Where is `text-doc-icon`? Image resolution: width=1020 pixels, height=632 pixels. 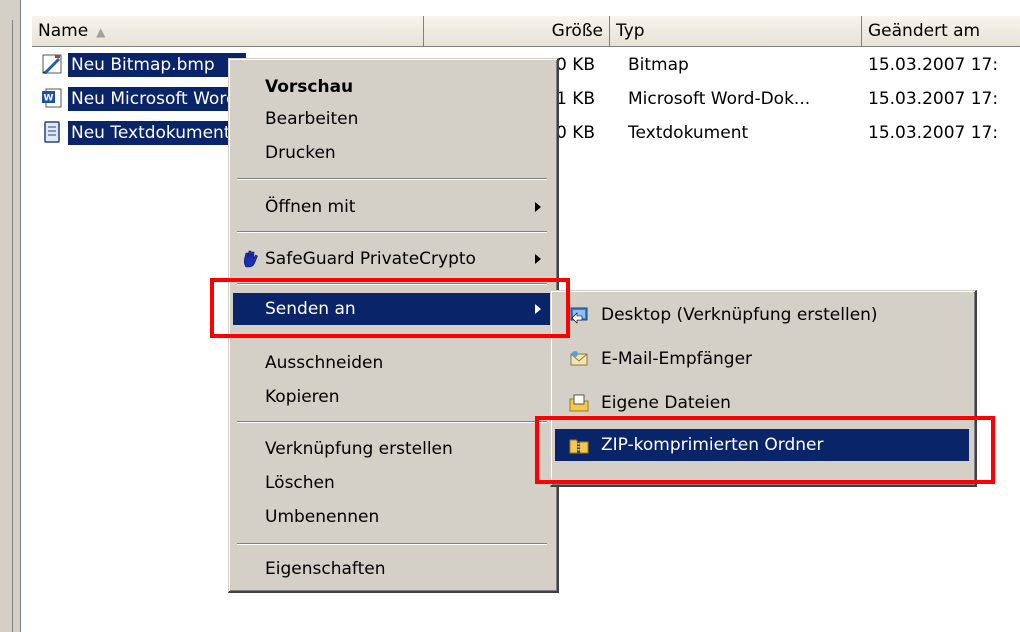 text-doc-icon is located at coordinates (52, 132).